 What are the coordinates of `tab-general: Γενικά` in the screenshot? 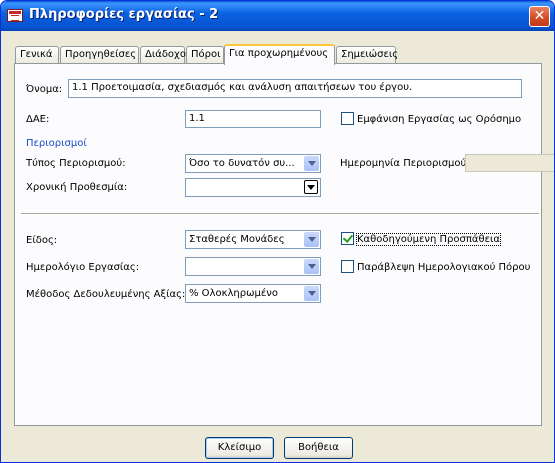 It's located at (37, 55).